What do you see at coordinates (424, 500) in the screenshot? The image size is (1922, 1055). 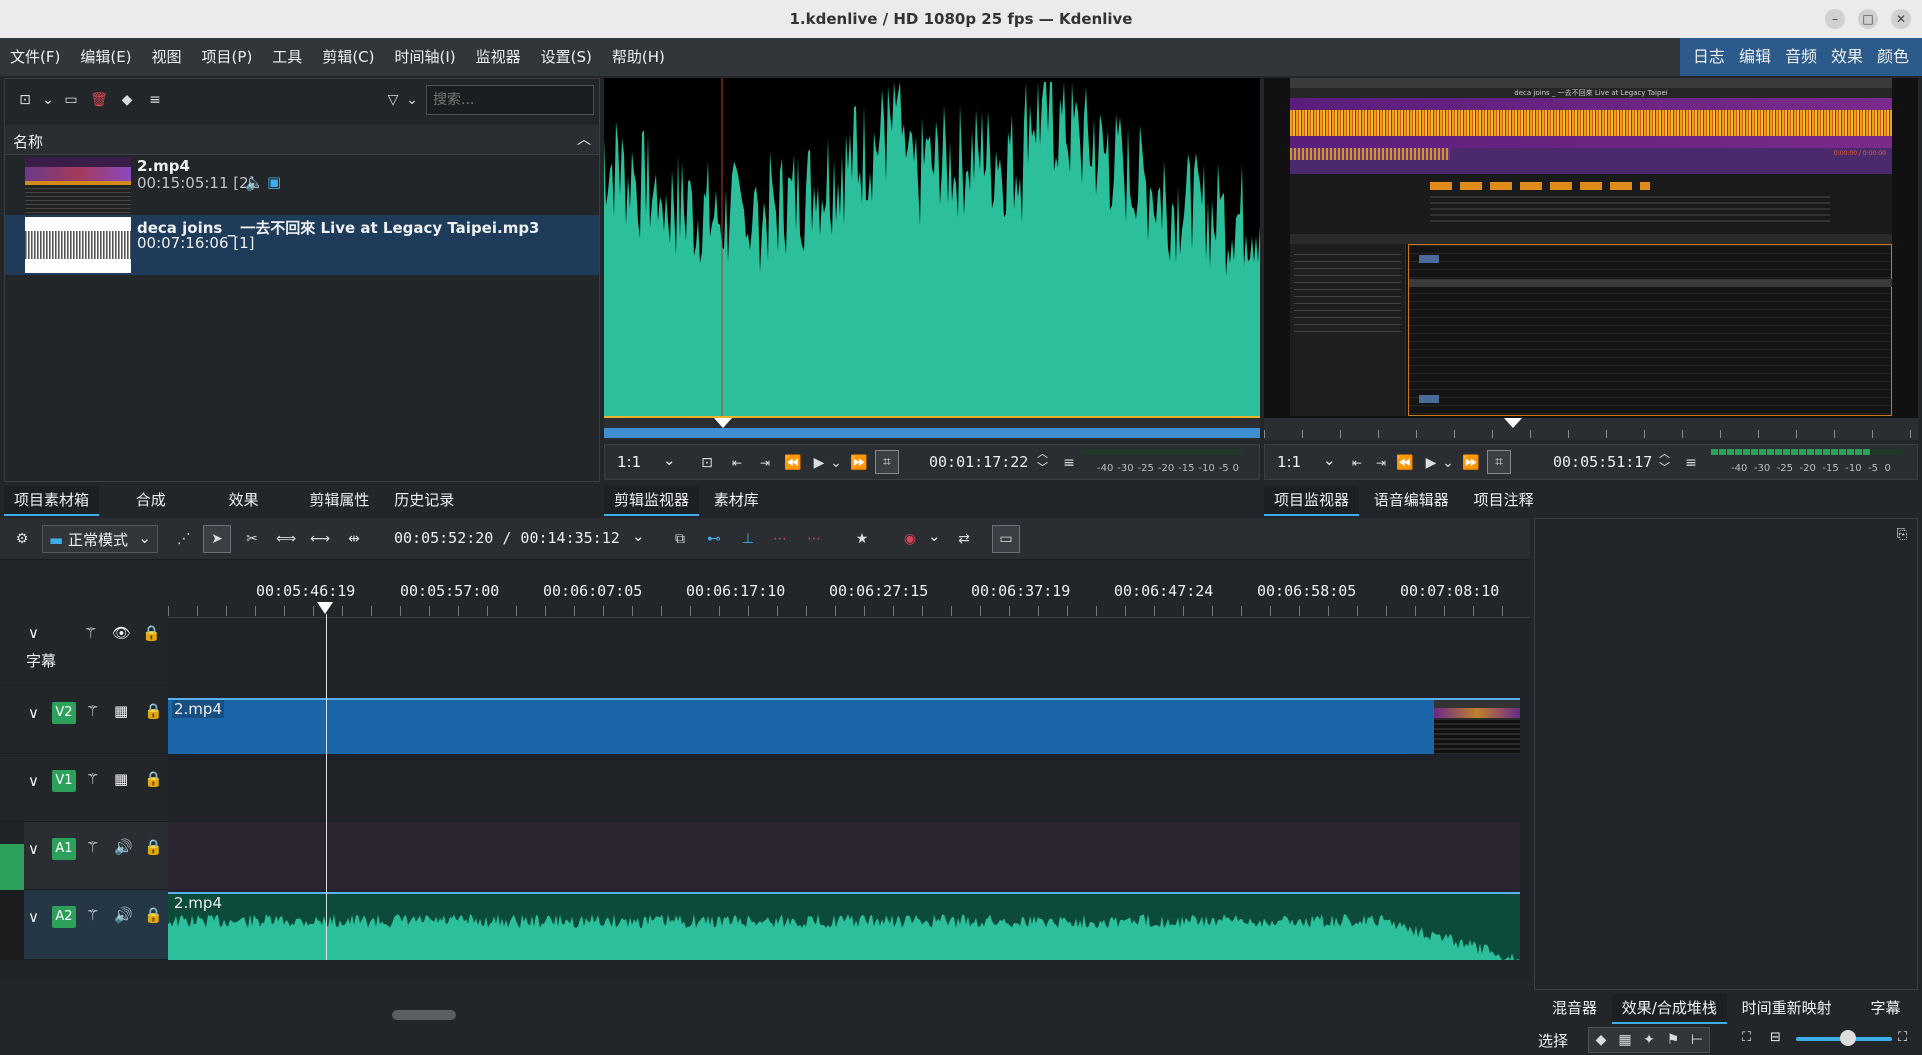 I see `tab-history: 历史记录` at bounding box center [424, 500].